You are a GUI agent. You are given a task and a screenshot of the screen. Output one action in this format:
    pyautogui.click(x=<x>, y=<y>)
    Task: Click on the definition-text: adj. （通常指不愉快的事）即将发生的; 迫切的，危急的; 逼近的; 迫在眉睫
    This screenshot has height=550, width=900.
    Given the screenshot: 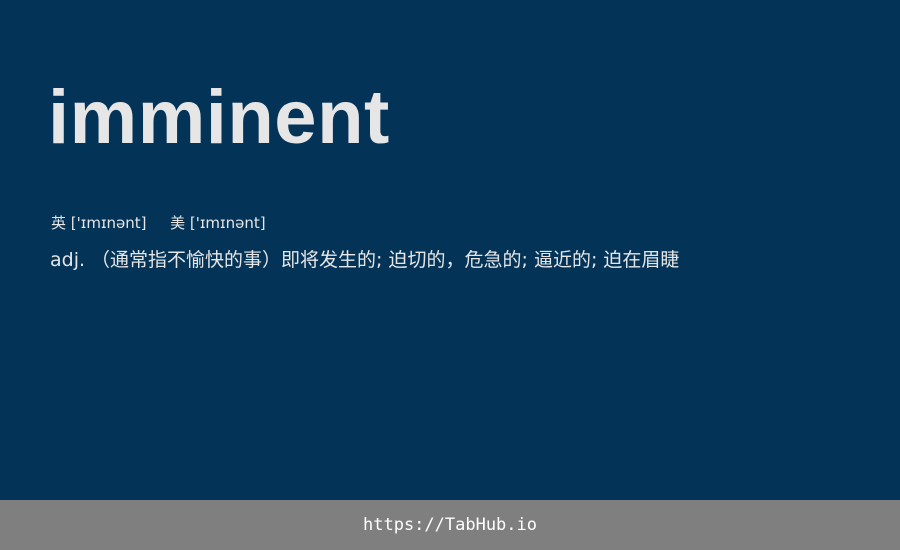 What is the action you would take?
    pyautogui.click(x=365, y=260)
    